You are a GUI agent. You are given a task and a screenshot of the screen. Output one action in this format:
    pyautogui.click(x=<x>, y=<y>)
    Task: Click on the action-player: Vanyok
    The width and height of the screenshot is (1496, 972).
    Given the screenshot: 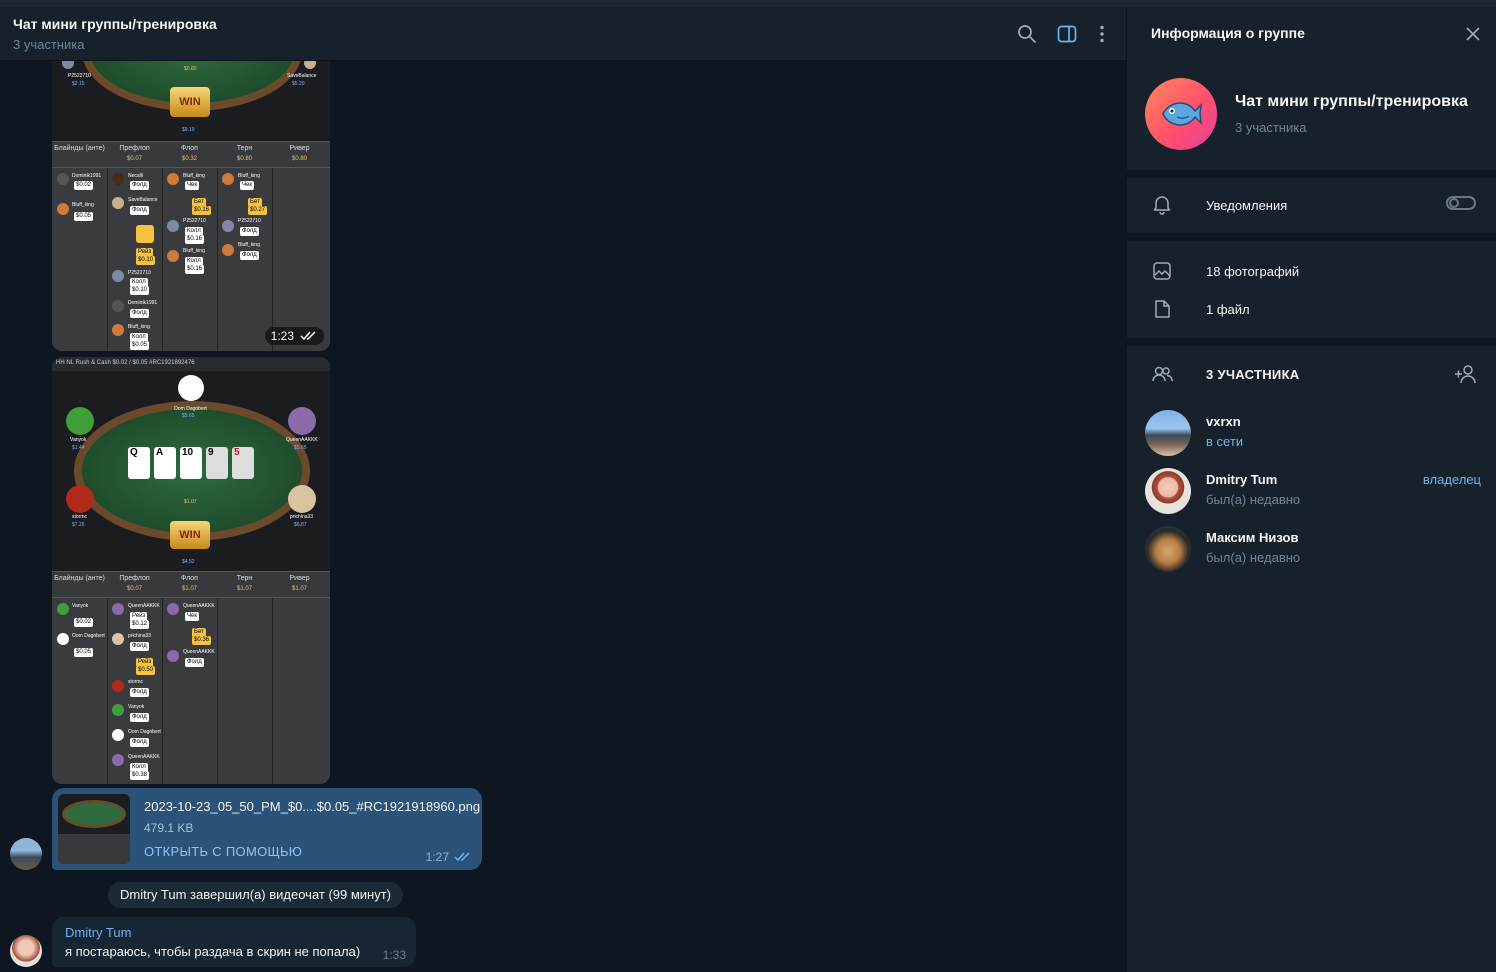 What is the action you would take?
    pyautogui.click(x=136, y=707)
    